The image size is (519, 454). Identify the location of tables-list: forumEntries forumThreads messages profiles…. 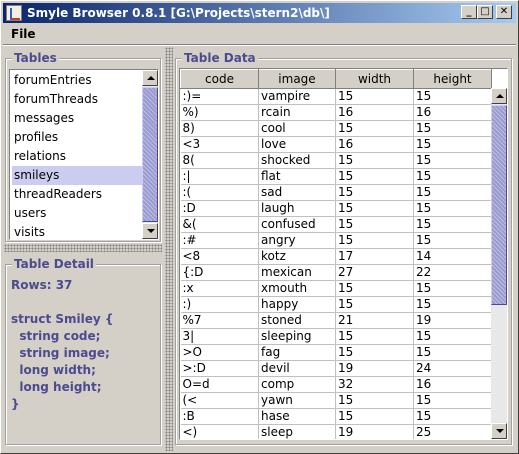
(84, 154).